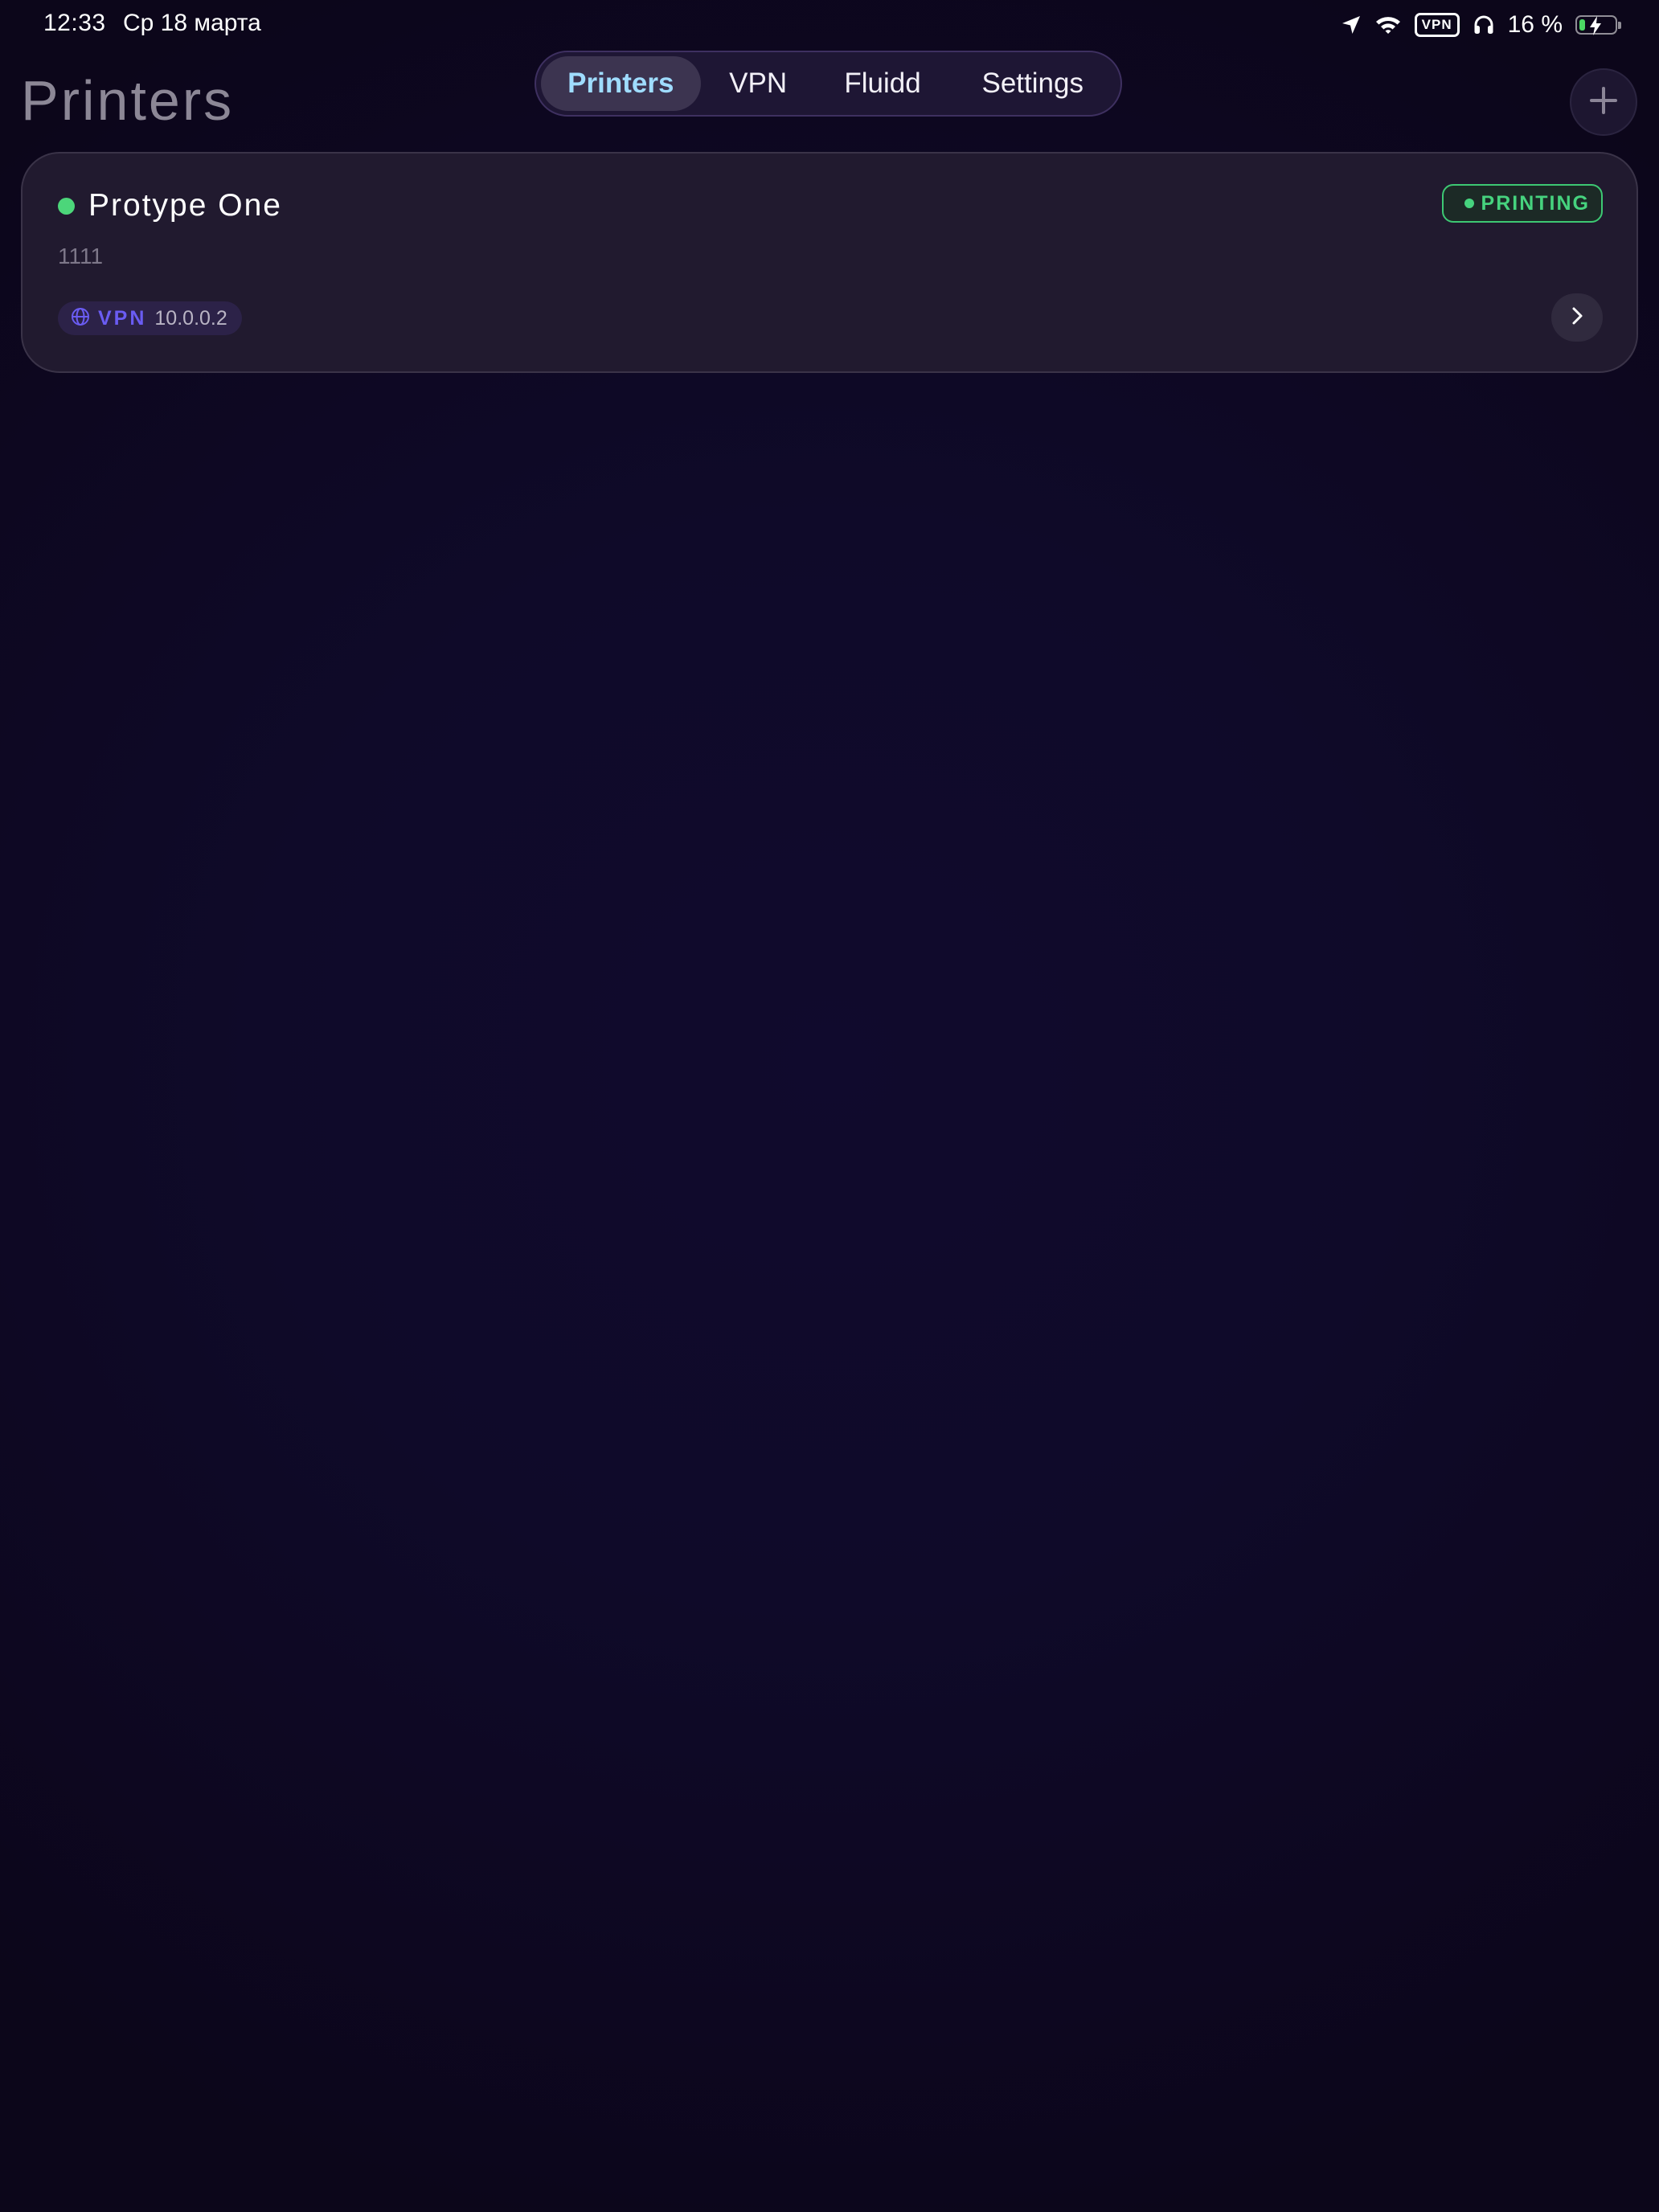 The width and height of the screenshot is (1659, 2212). Describe the element at coordinates (1351, 24) in the screenshot. I see `location-arrow-icon` at that location.